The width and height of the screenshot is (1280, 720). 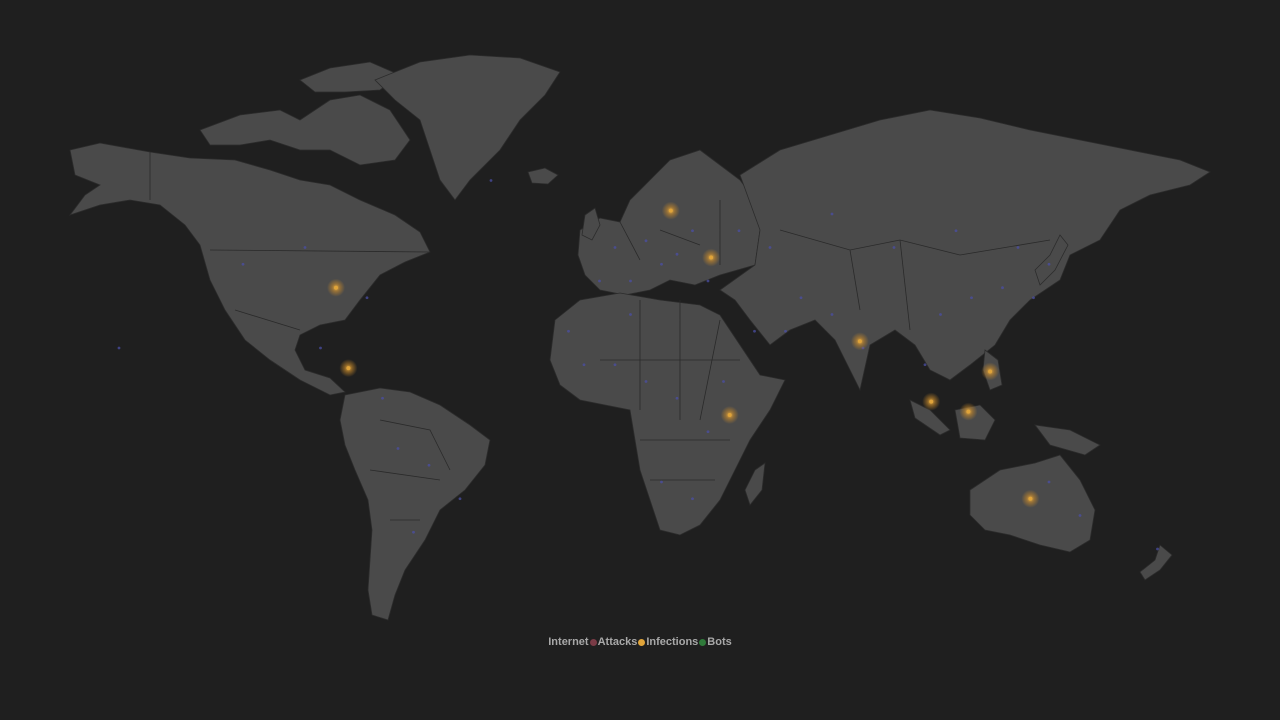 I want to click on new-guinea, so click(x=1067, y=440).